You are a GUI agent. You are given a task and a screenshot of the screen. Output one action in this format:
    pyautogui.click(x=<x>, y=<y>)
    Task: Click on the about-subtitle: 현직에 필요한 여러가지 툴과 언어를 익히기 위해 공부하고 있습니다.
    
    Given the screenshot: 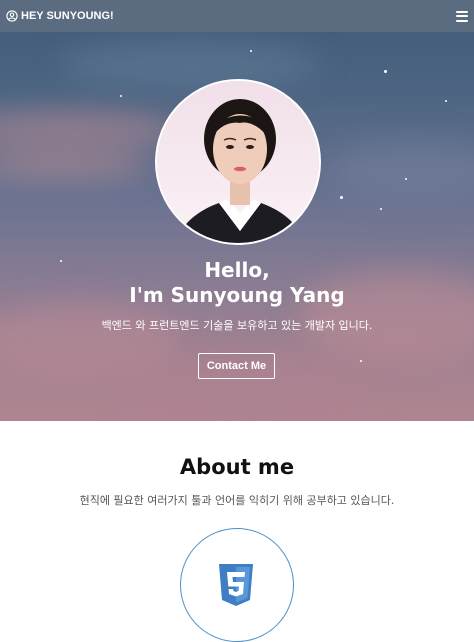 What is the action you would take?
    pyautogui.click(x=237, y=500)
    